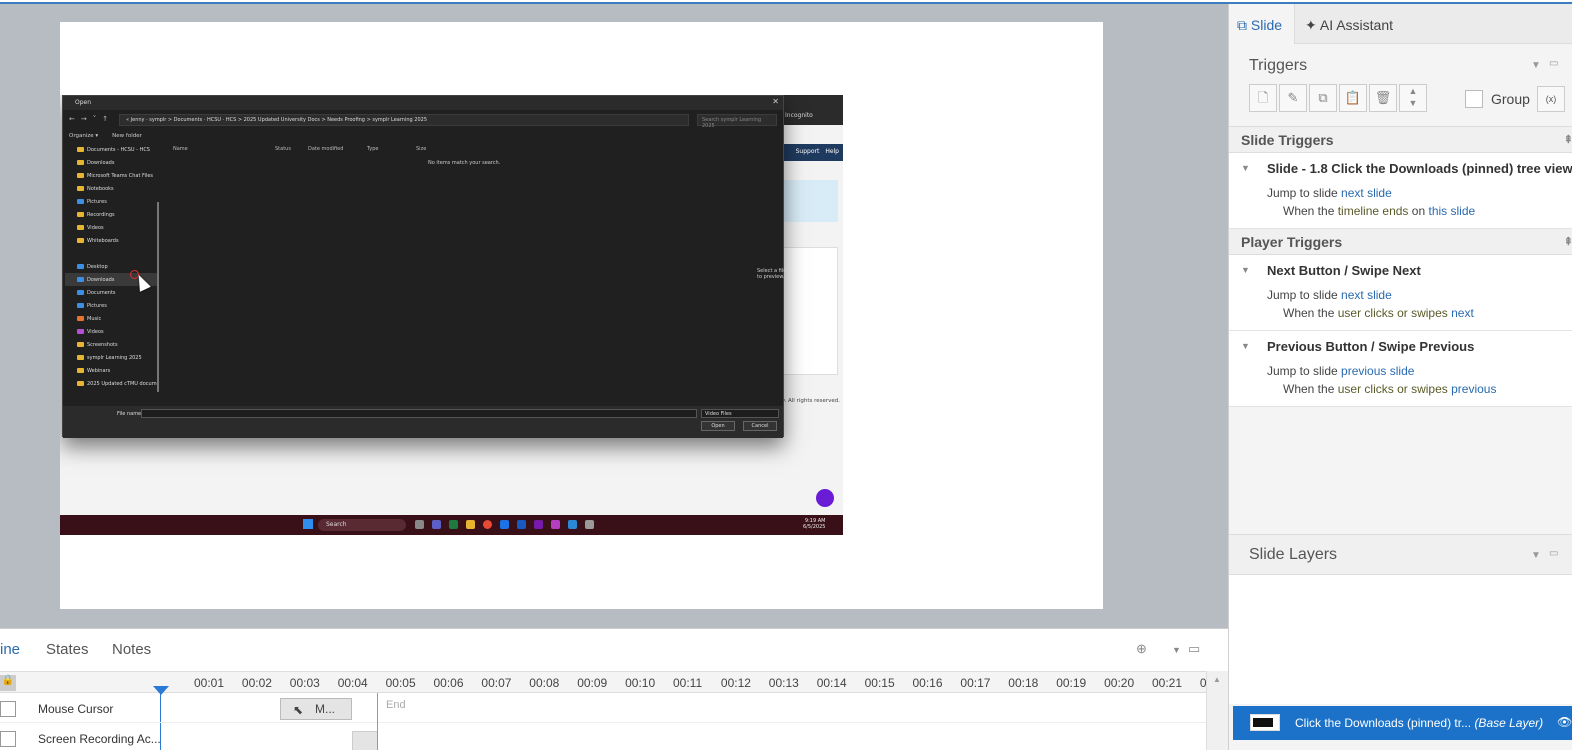 The image size is (1572, 750). What do you see at coordinates (572, 524) in the screenshot?
I see `todo-icon` at bounding box center [572, 524].